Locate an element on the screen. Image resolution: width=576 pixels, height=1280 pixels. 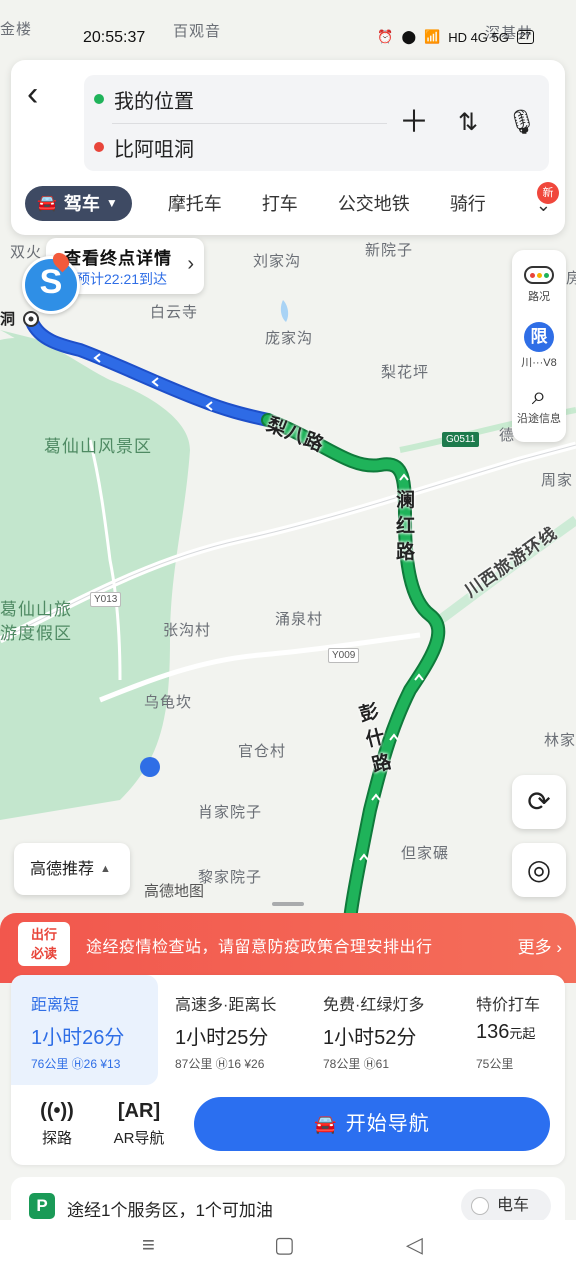
back-button: ‹ is located at coordinates (43, 96).